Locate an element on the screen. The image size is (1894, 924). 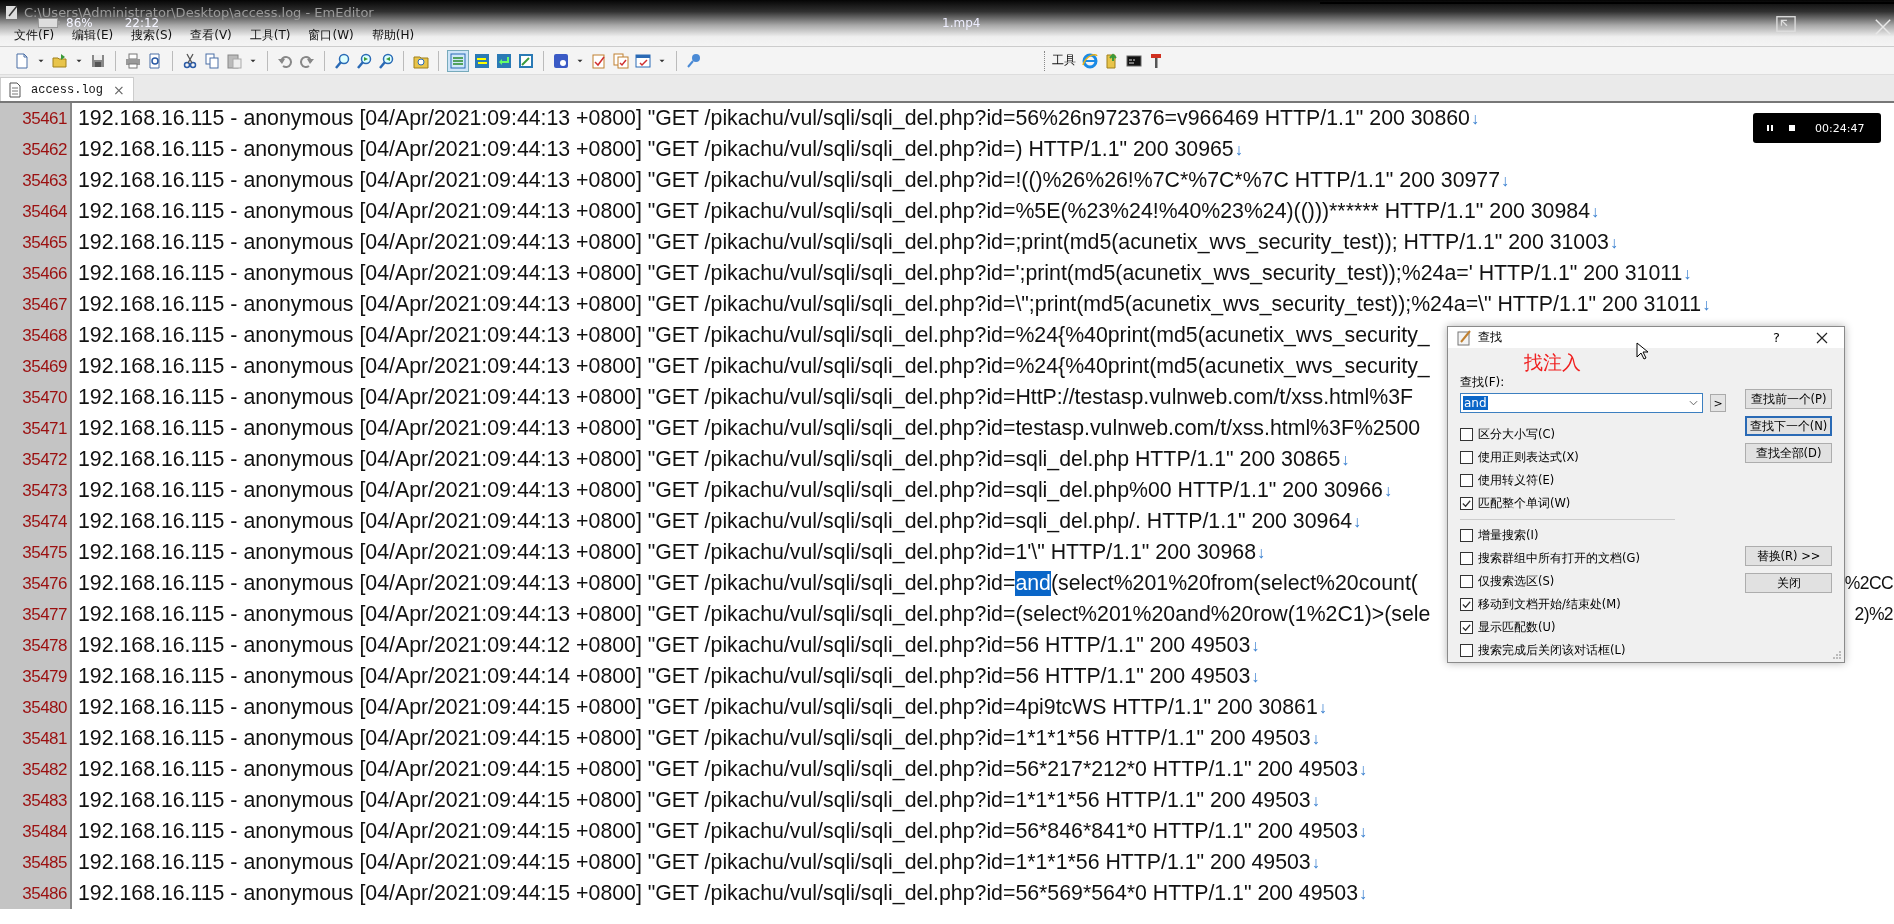
line-number: 35476 is located at coordinates (36, 583).